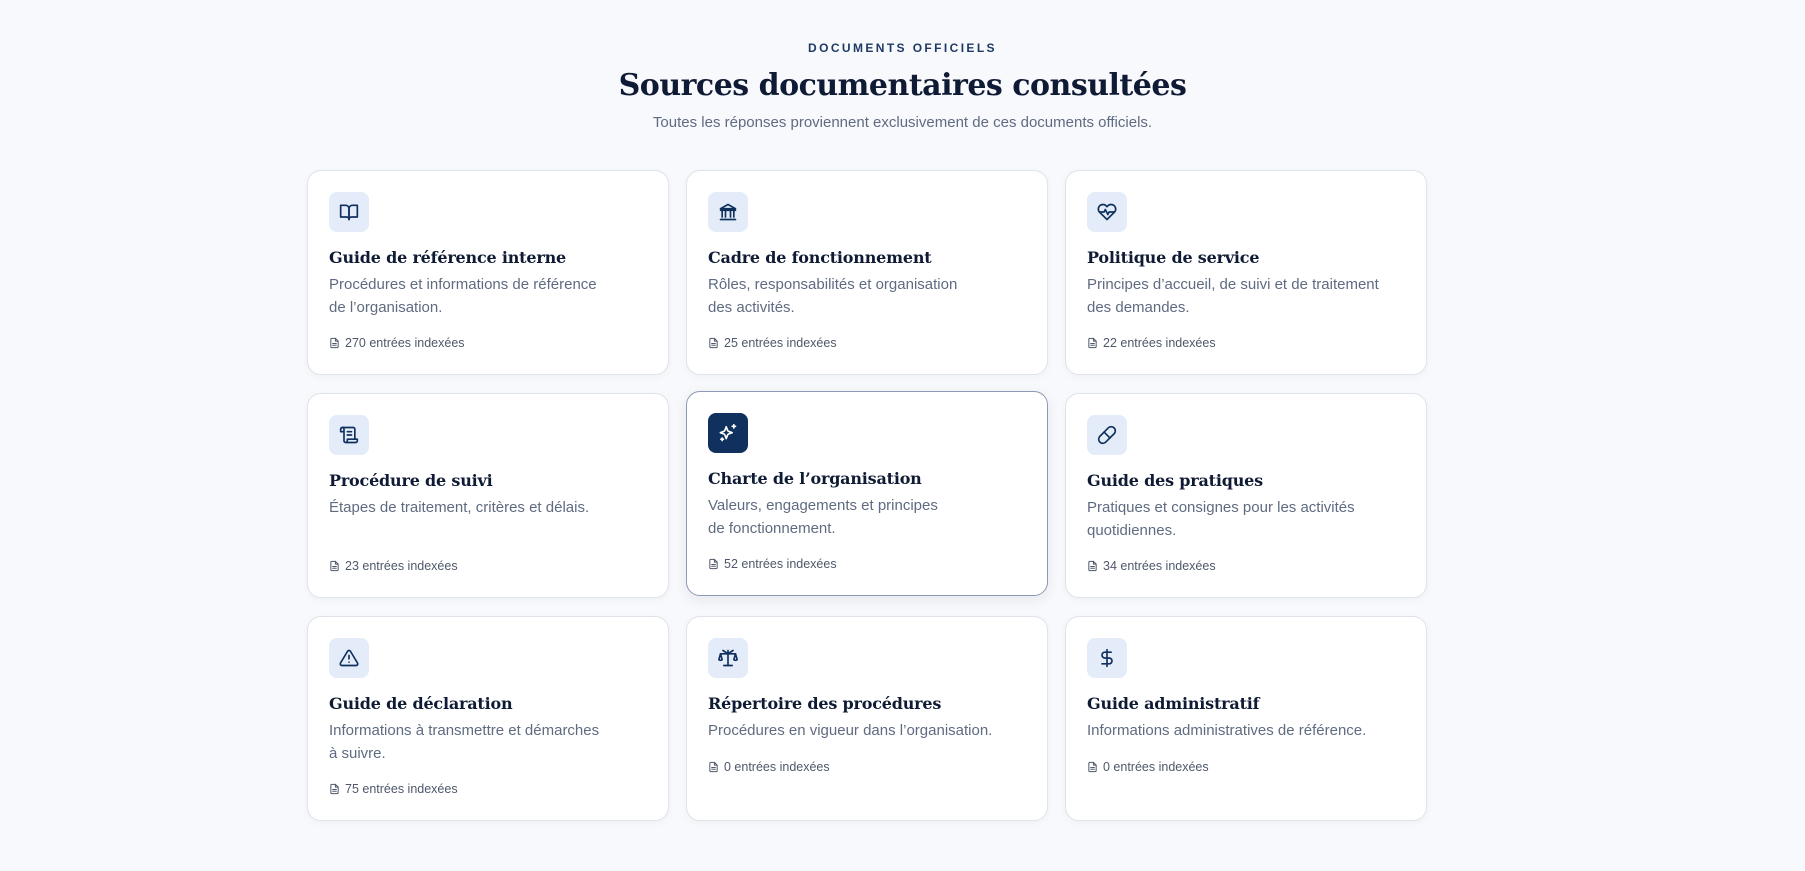 Image resolution: width=1805 pixels, height=871 pixels. Describe the element at coordinates (447, 257) in the screenshot. I see `card-title: Guide de référence interne` at that location.